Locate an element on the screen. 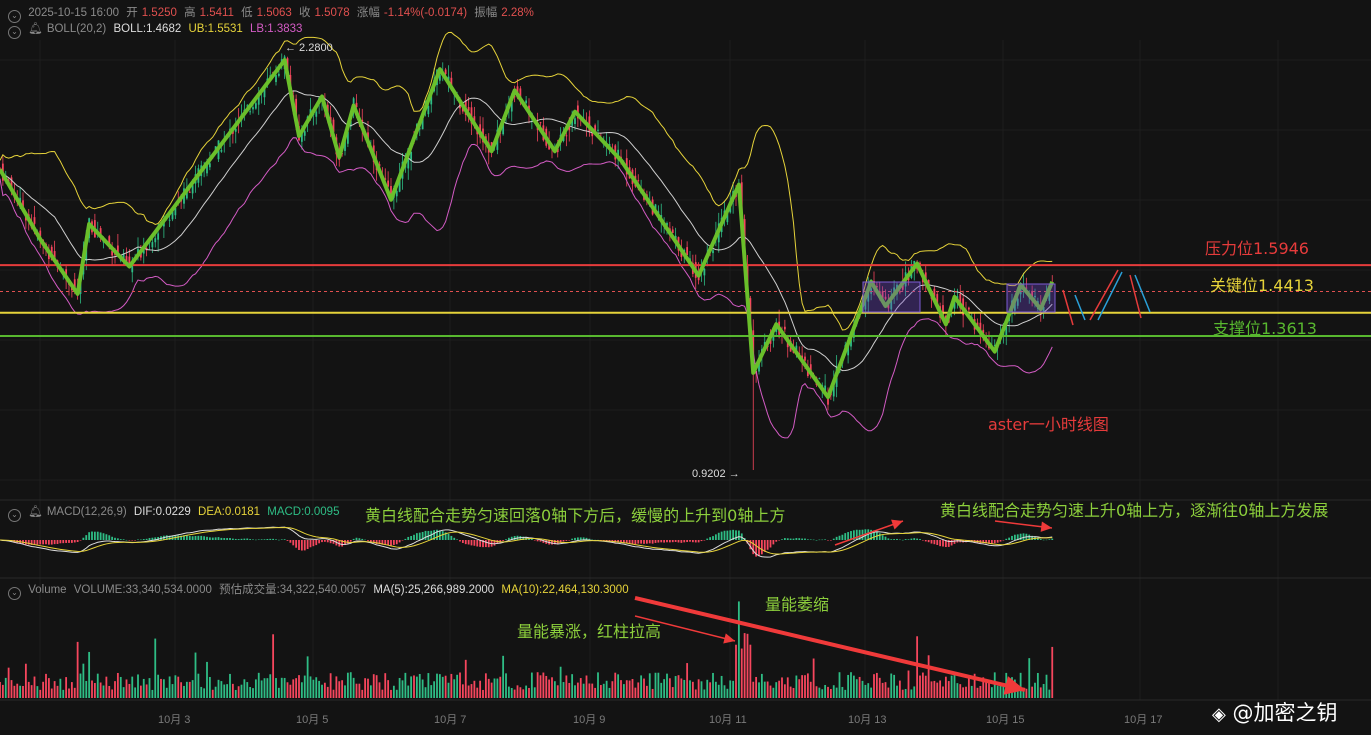 The image size is (1371, 735). binance-logo-icon: ◈ is located at coordinates (1219, 714).